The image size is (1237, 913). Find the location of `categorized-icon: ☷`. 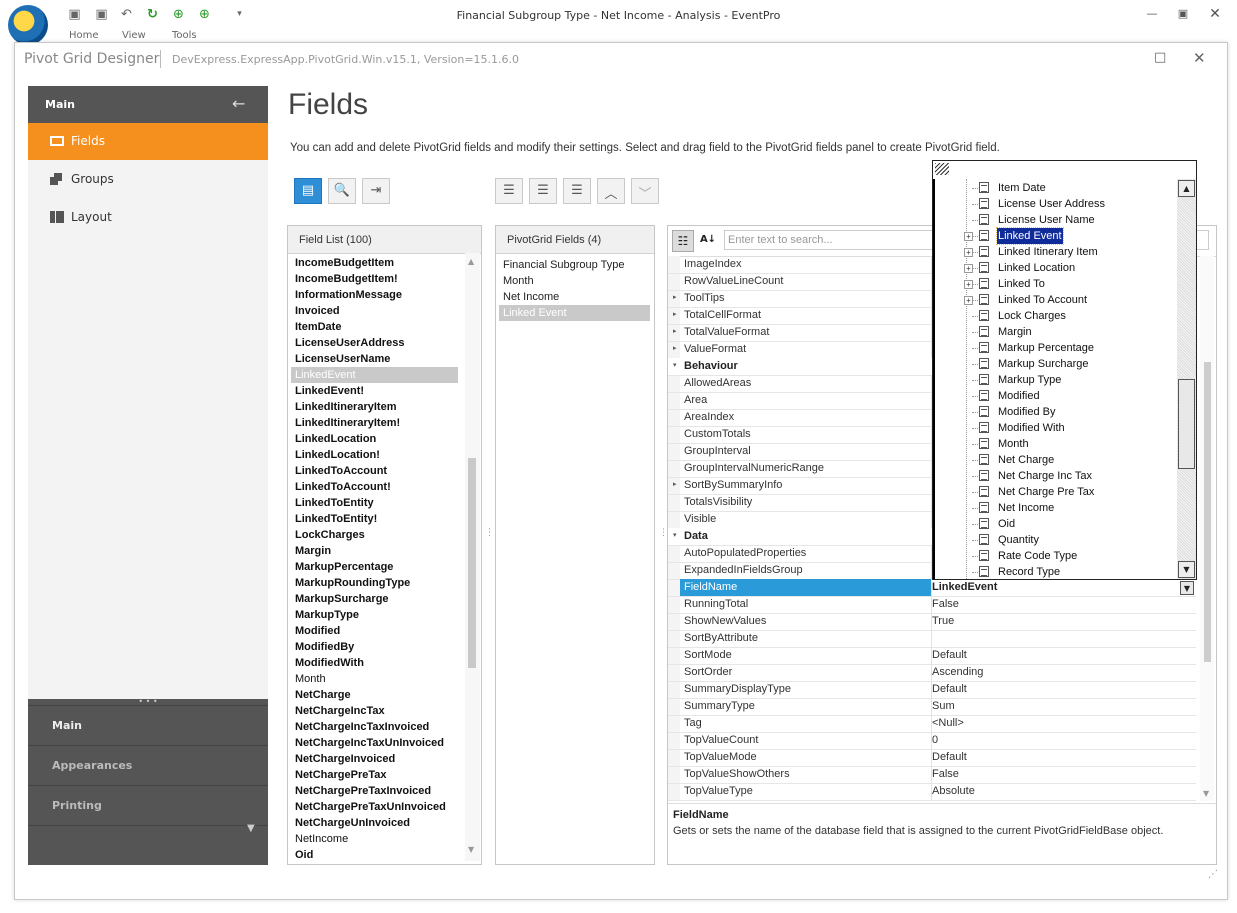

categorized-icon: ☷ is located at coordinates (683, 241).